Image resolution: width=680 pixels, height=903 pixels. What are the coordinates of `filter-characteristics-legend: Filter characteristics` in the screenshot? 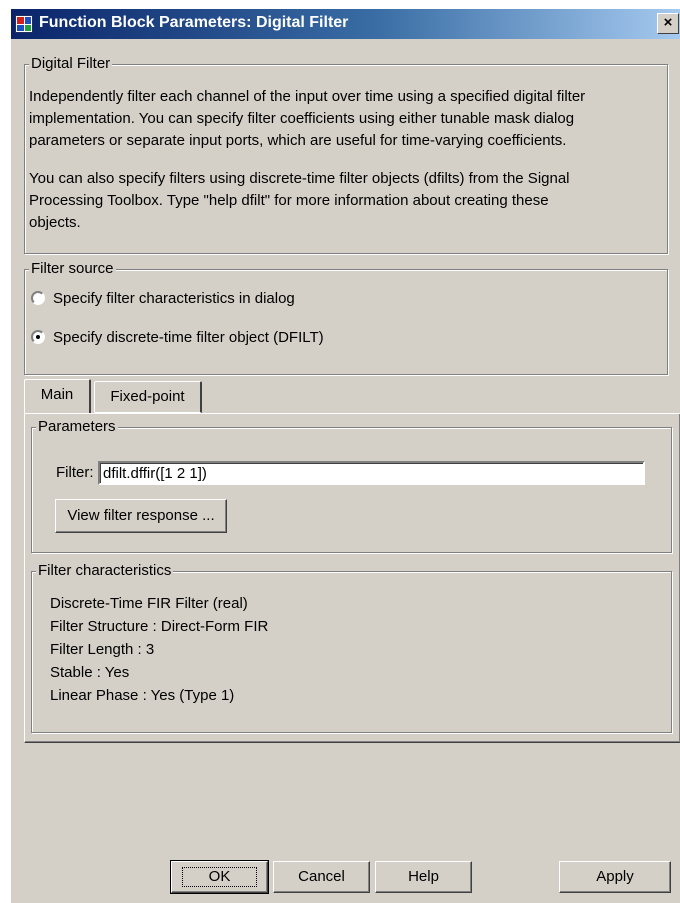 It's located at (105, 571).